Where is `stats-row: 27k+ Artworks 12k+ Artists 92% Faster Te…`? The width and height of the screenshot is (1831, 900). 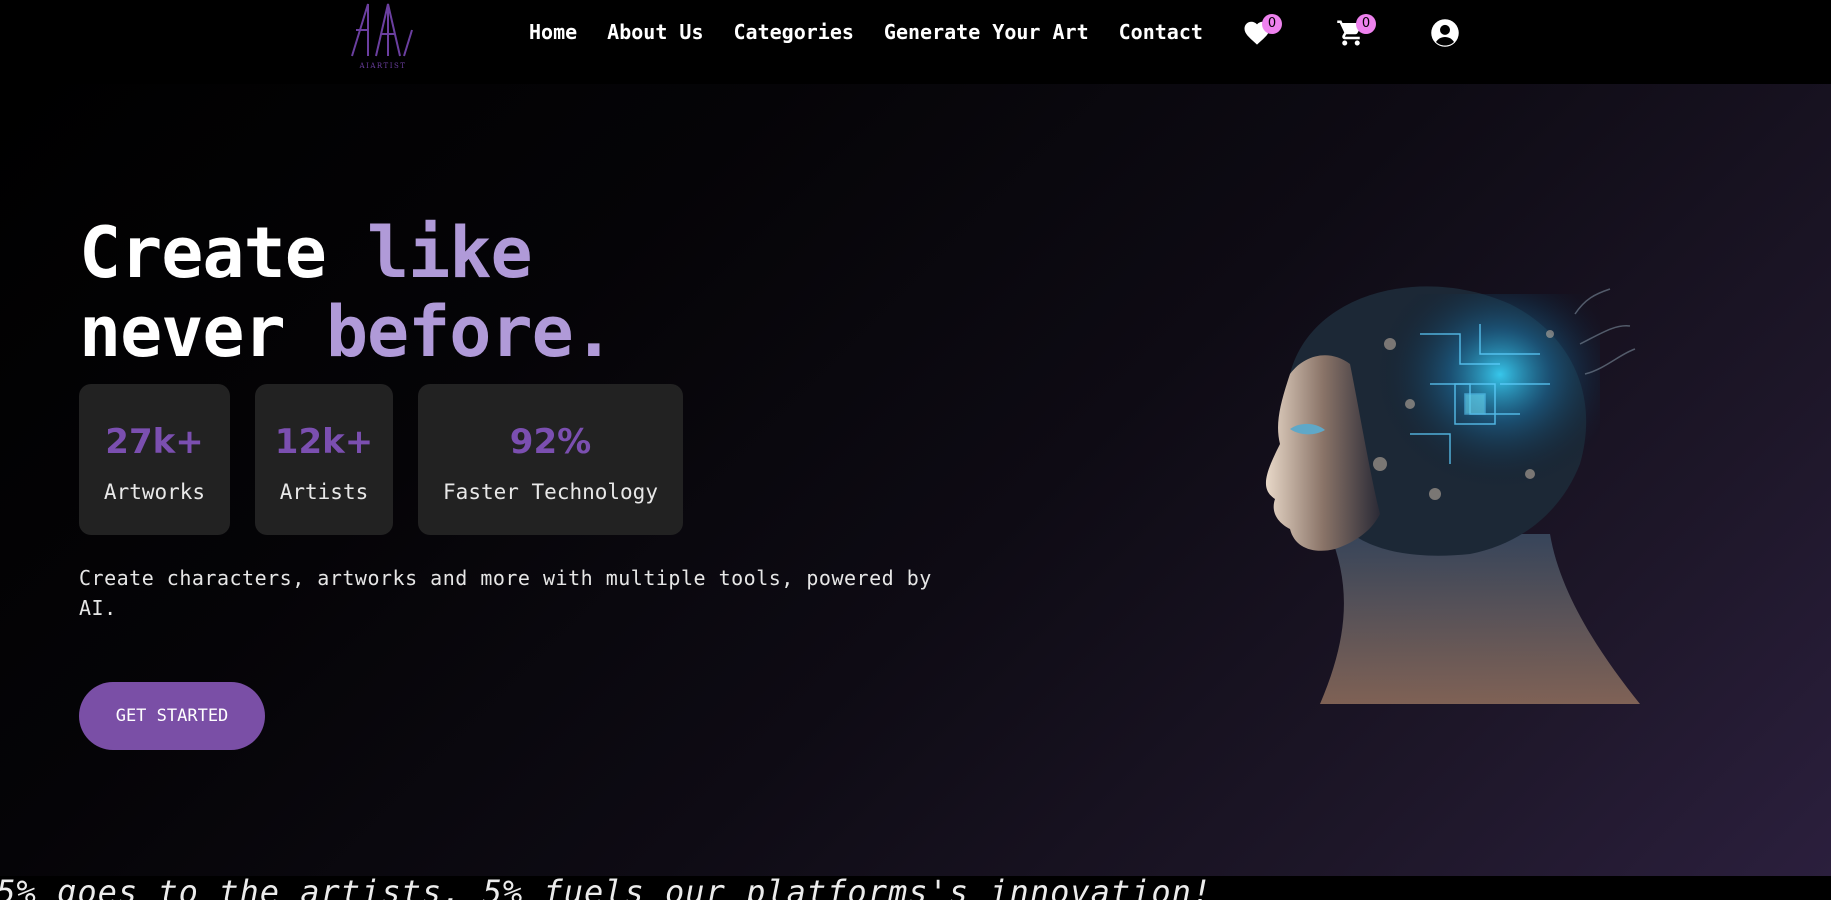 stats-row: 27k+ Artworks 12k+ Artists 92% Faster Te… is located at coordinates (381, 459).